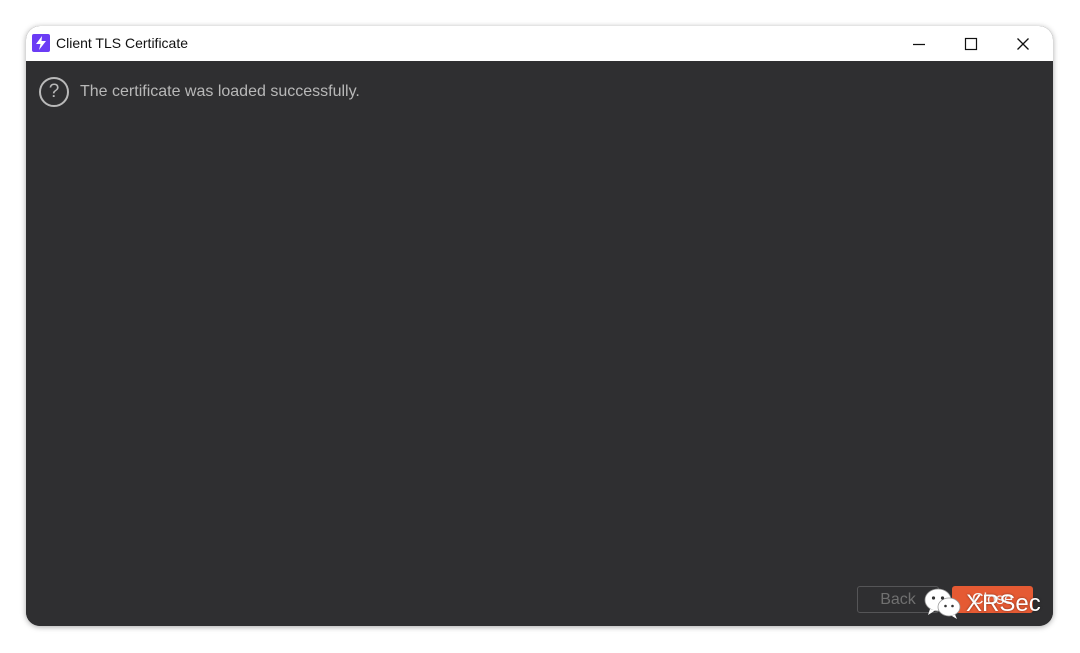 This screenshot has height=653, width=1080. What do you see at coordinates (41, 43) in the screenshot?
I see `lightning-icon` at bounding box center [41, 43].